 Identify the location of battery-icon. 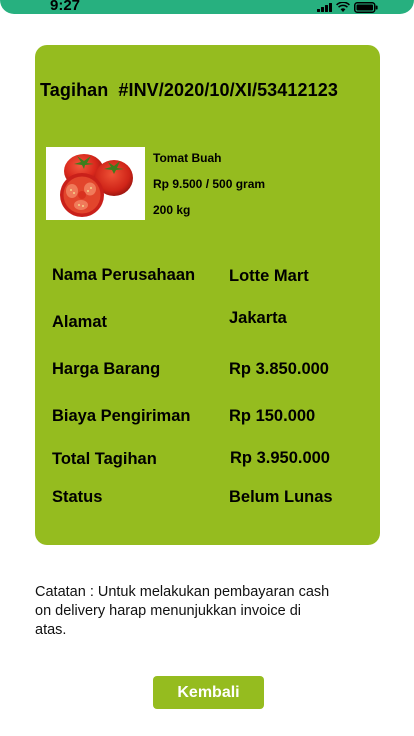
(366, 7).